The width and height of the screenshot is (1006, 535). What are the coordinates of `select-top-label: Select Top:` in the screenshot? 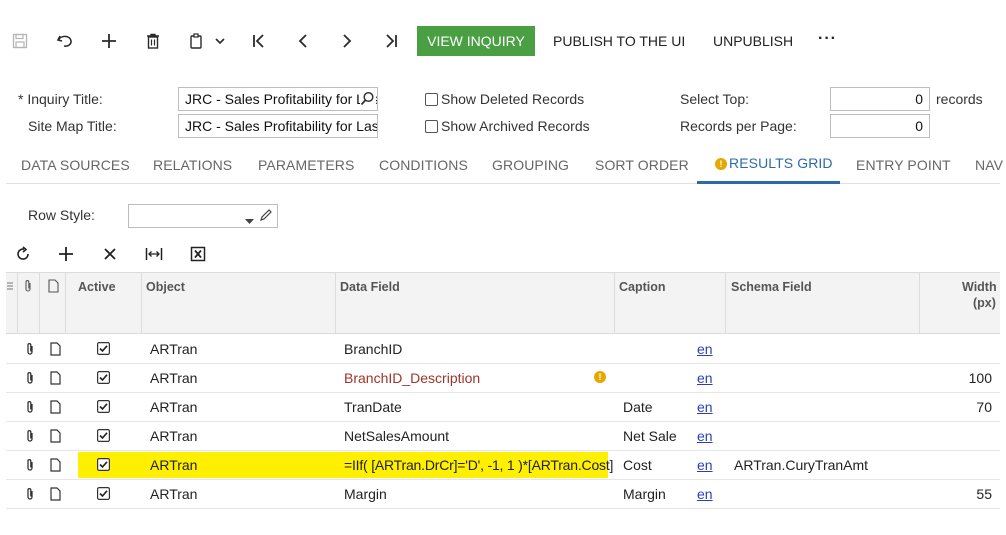 It's located at (715, 99).